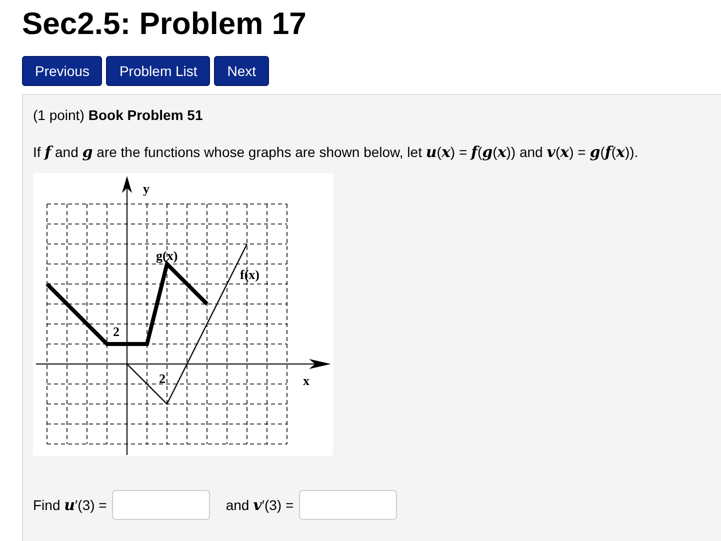  Describe the element at coordinates (164, 24) in the screenshot. I see `page-title: Sec2.5: Problem 17` at that location.